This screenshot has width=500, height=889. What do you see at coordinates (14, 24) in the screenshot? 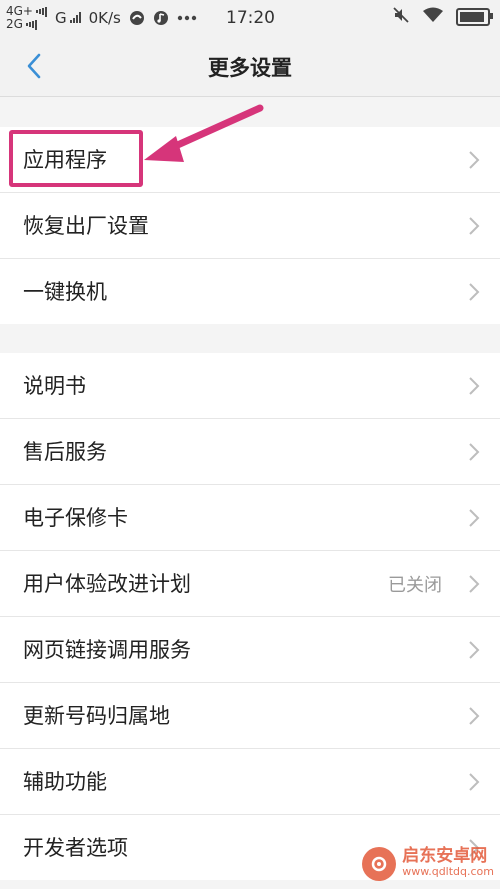
I see `network-type-2: 2G` at bounding box center [14, 24].